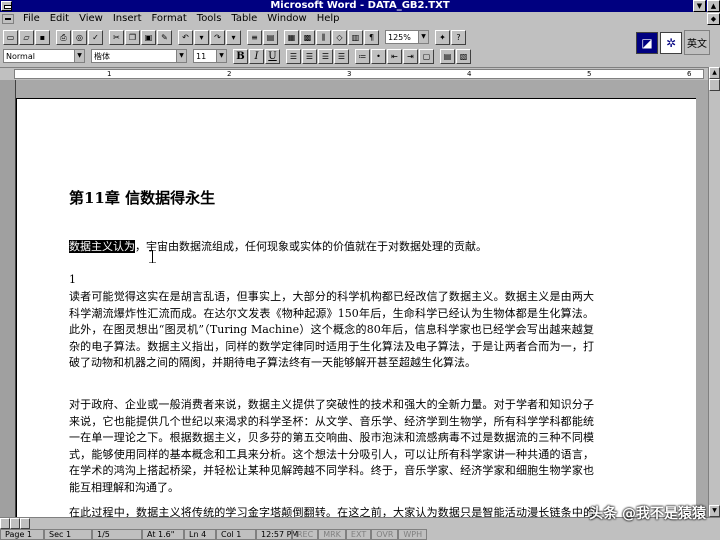  Describe the element at coordinates (102, 246) in the screenshot. I see `selected-text: 数据主义认为` at that location.